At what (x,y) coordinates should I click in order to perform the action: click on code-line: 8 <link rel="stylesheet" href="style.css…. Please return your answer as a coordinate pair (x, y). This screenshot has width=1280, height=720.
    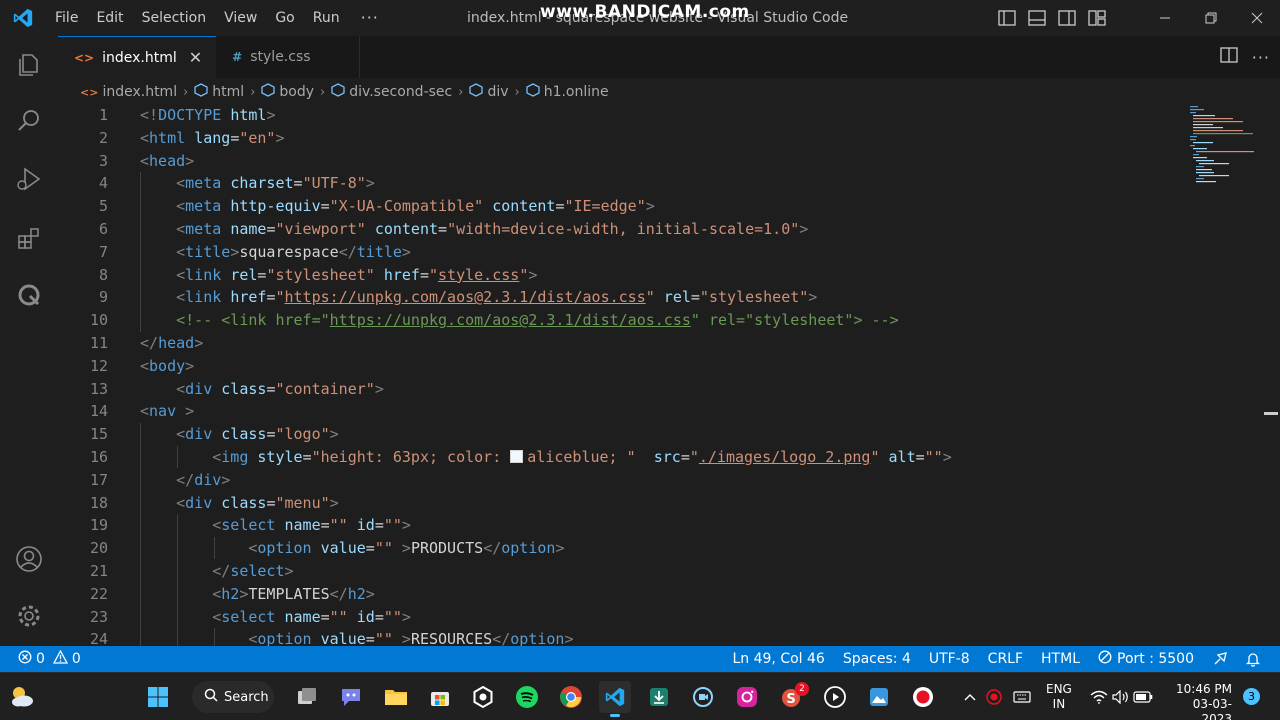
    Looking at the image, I should click on (669, 275).